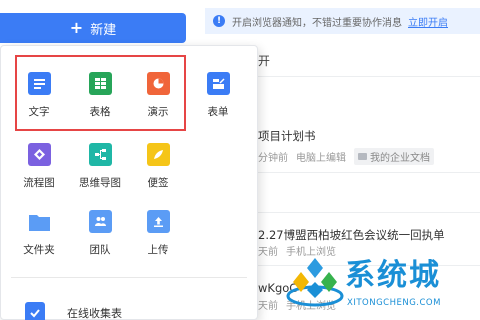  Describe the element at coordinates (158, 95) in the screenshot. I see `menu-item-presentation: 演示` at that location.